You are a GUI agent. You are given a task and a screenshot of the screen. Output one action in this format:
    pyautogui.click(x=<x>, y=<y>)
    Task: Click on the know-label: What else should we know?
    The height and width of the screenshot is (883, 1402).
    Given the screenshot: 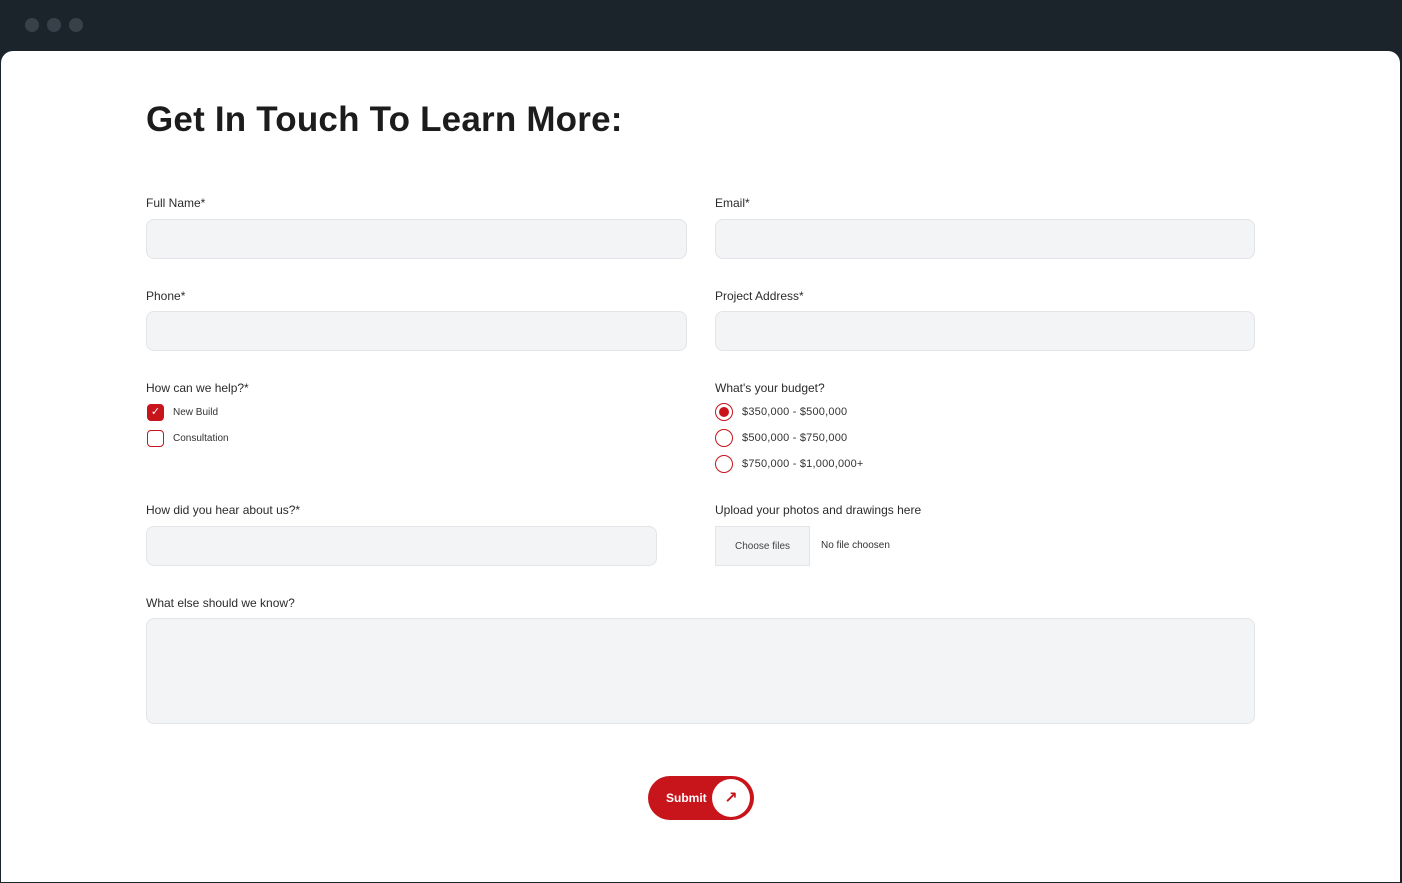 What is the action you would take?
    pyautogui.click(x=220, y=603)
    